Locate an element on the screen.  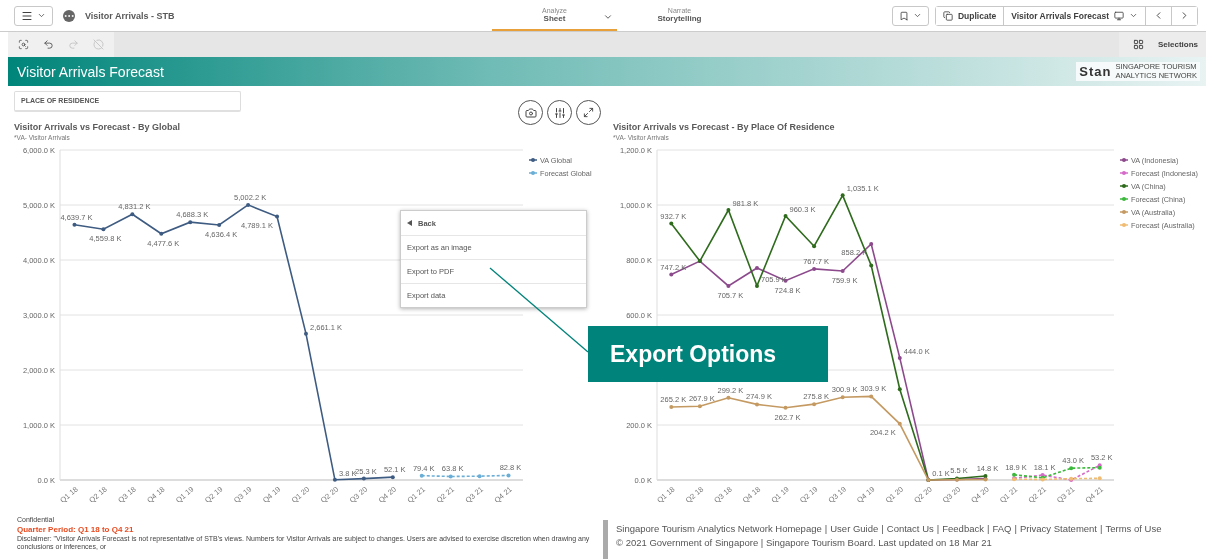
chart-title: Visitor Arrivals vs Forecast - By Place Of Residence is located at coordinates (724, 128).